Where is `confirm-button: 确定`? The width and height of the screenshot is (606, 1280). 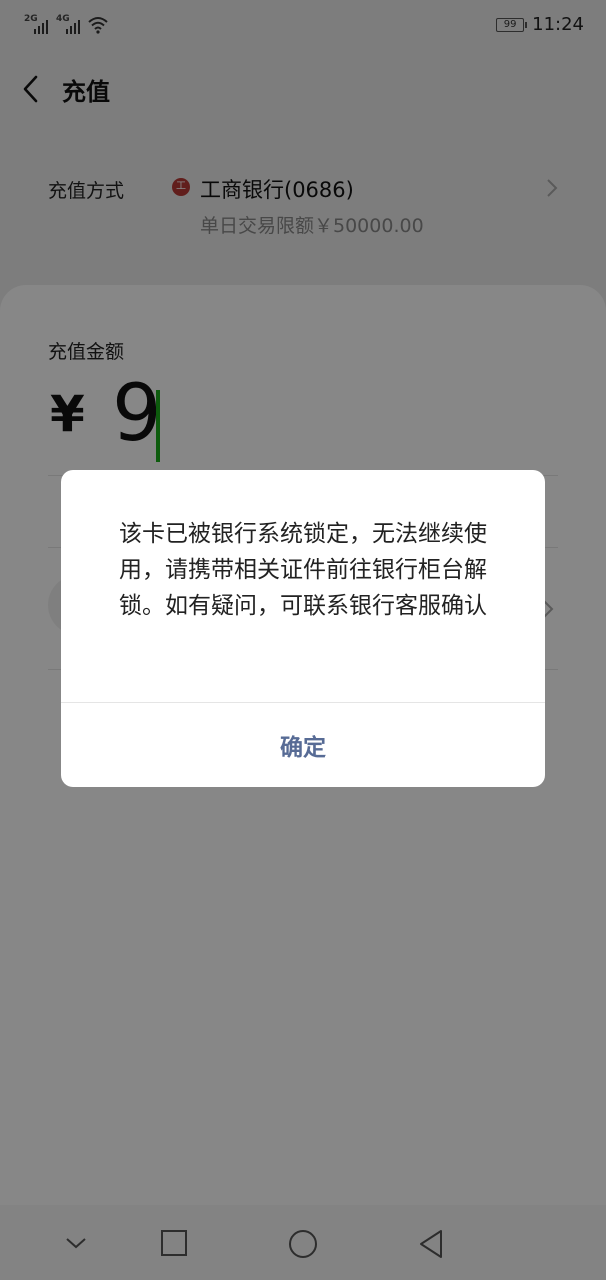 confirm-button: 确定 is located at coordinates (303, 745).